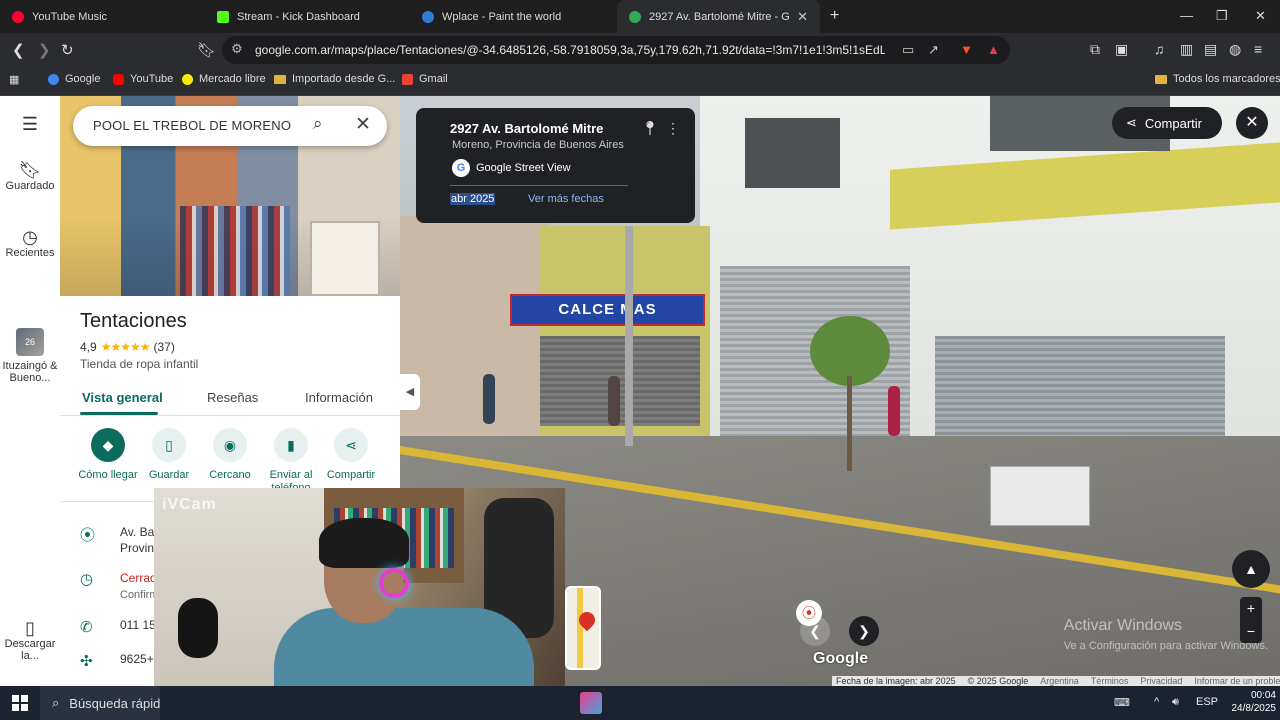 Image resolution: width=1280 pixels, height=720 pixels. What do you see at coordinates (138, 625) in the screenshot?
I see `phone-text: 011 15` at bounding box center [138, 625].